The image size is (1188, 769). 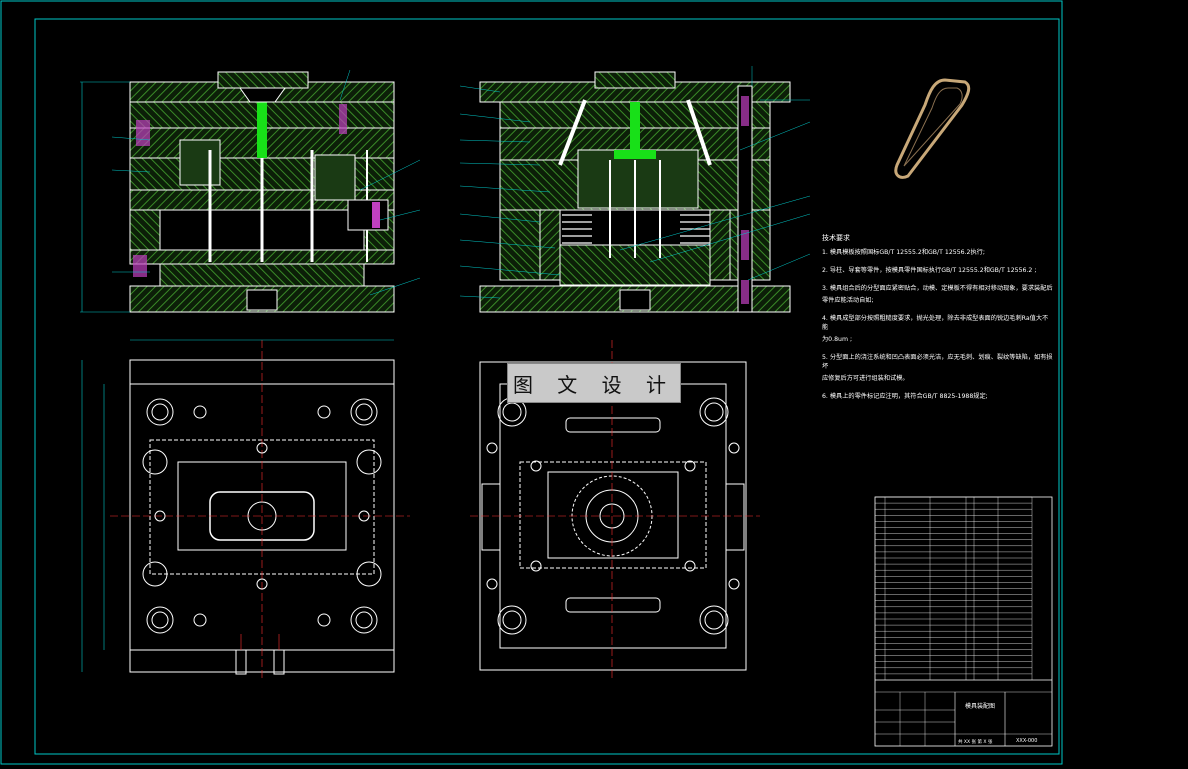 What do you see at coordinates (937, 362) in the screenshot?
I see `tech-note-item: 5. 分型面上的浇注系统和凹凸表面必须光洁，应无毛刺、划痕、裂纹等缺陷，如有损坏` at bounding box center [937, 362].